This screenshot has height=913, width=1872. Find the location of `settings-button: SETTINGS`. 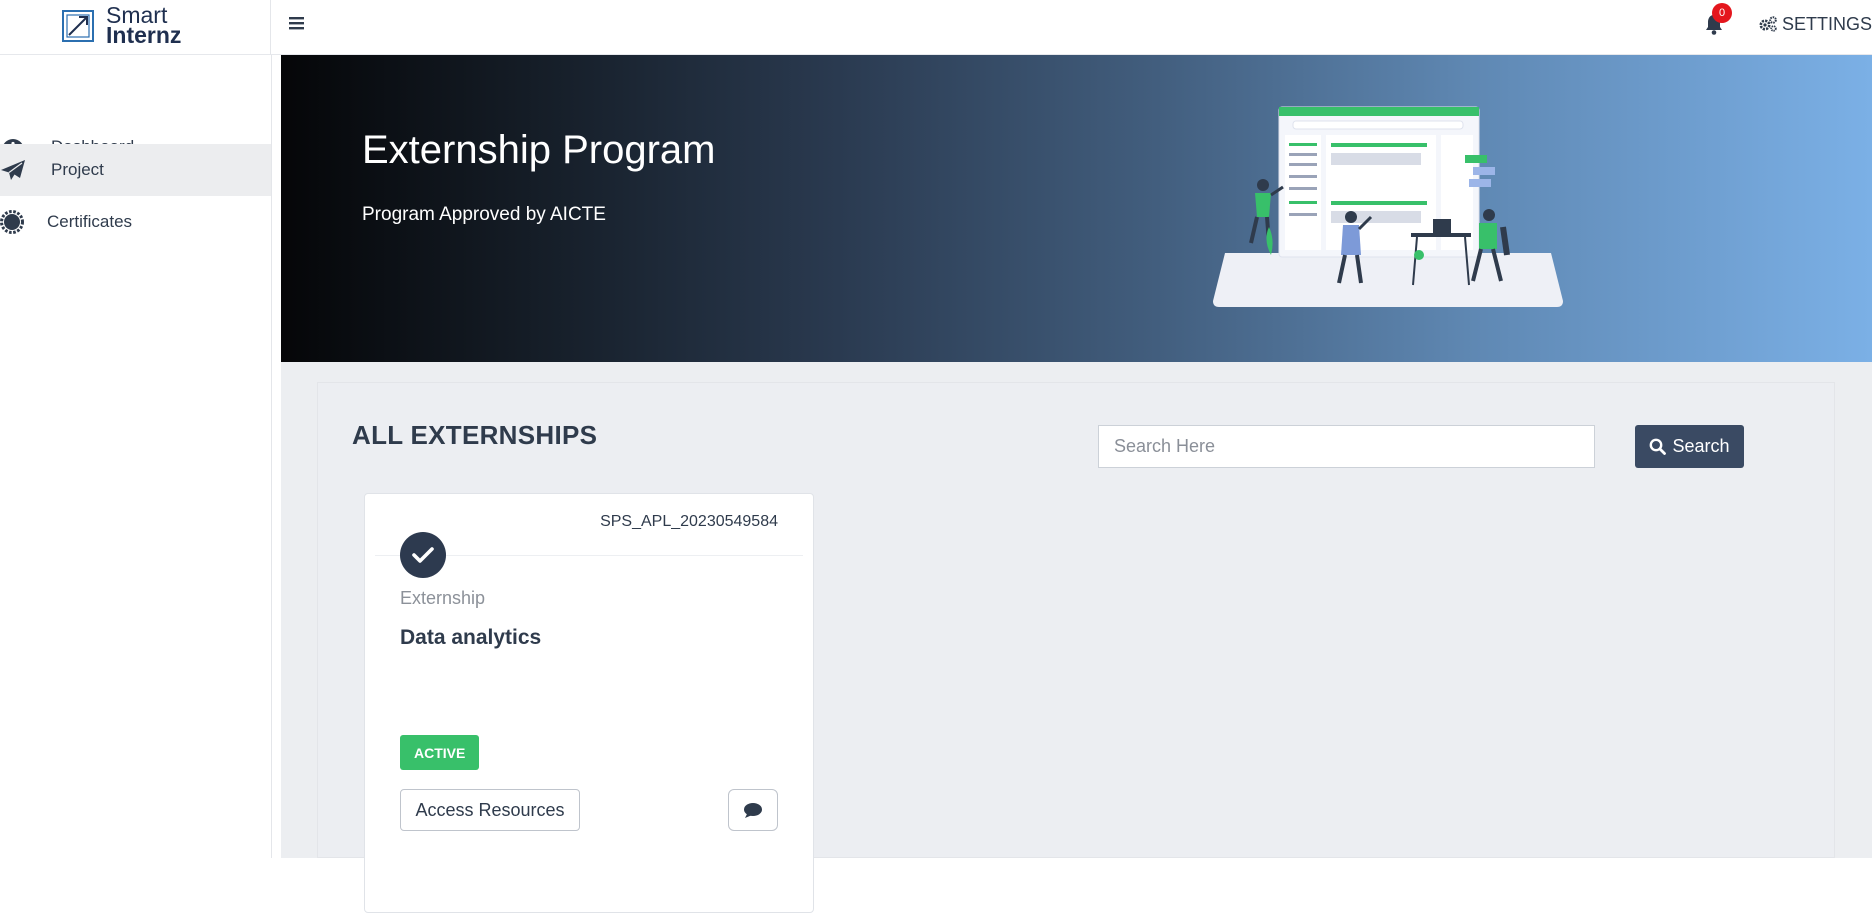

settings-button: SETTINGS is located at coordinates (1815, 24).